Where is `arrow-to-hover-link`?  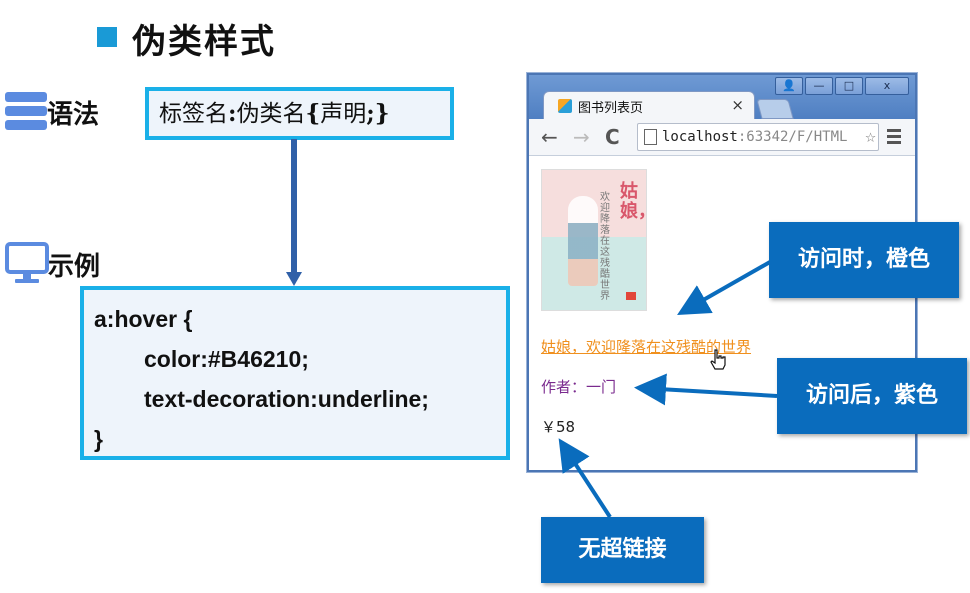
arrow-to-hover-link is located at coordinates (724, 287).